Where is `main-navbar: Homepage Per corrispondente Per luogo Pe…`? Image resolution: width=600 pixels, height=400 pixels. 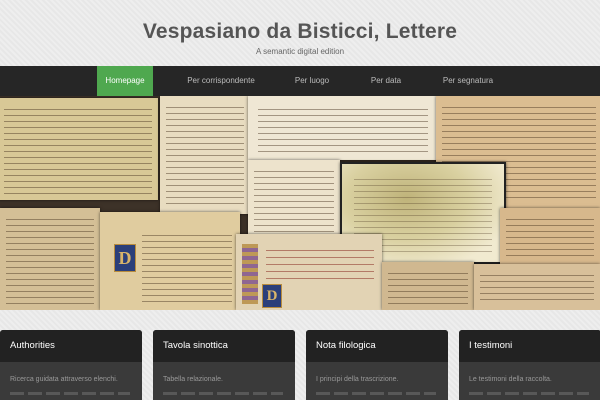 main-navbar: Homepage Per corrispondente Per luogo Pe… is located at coordinates (300, 81).